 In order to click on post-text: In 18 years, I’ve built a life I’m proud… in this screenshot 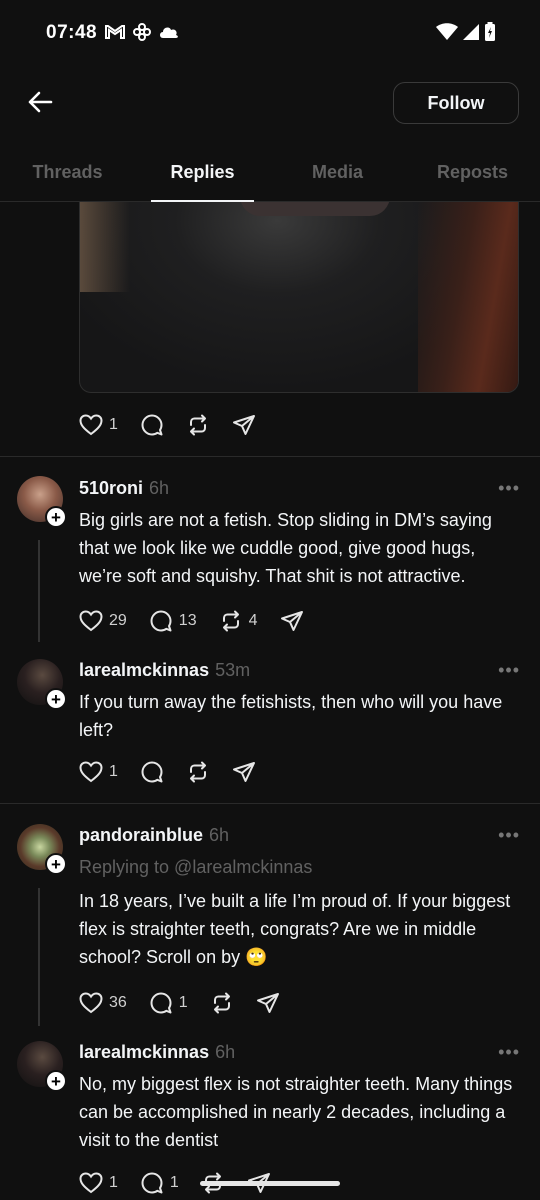, I will do `click(295, 929)`.